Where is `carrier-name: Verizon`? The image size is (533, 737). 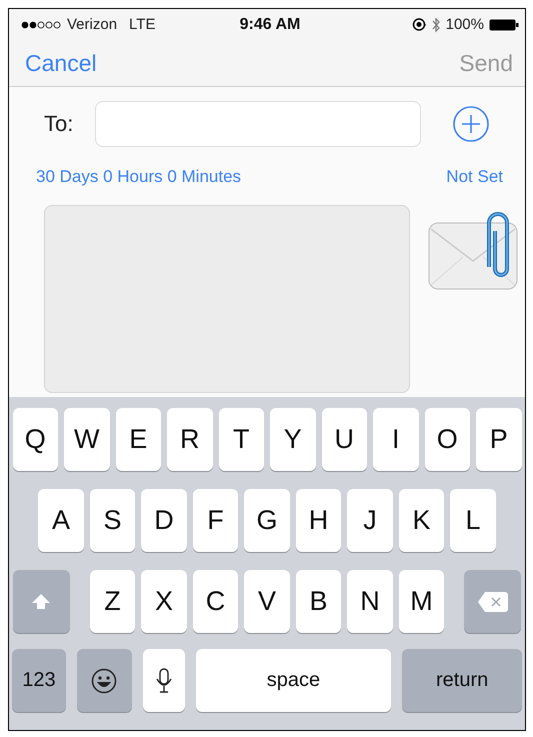
carrier-name: Verizon is located at coordinates (92, 24).